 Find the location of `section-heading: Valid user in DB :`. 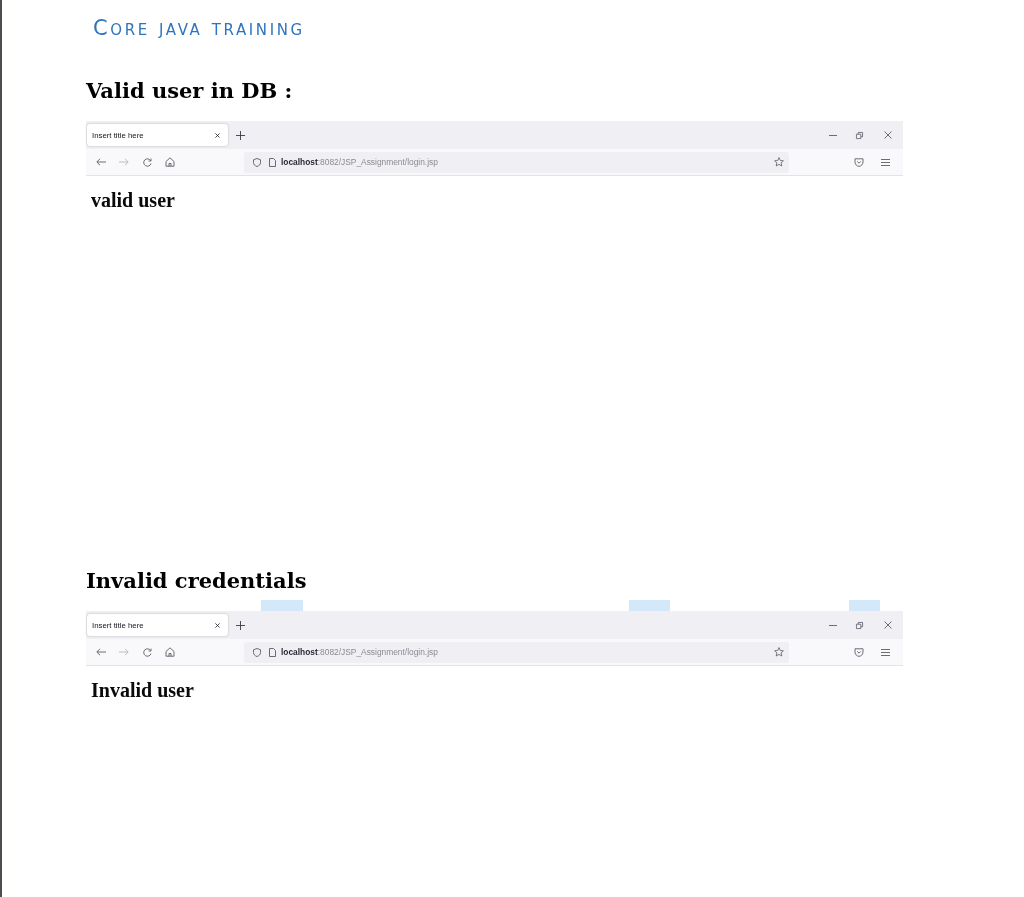

section-heading: Valid user in DB : is located at coordinates (189, 91).